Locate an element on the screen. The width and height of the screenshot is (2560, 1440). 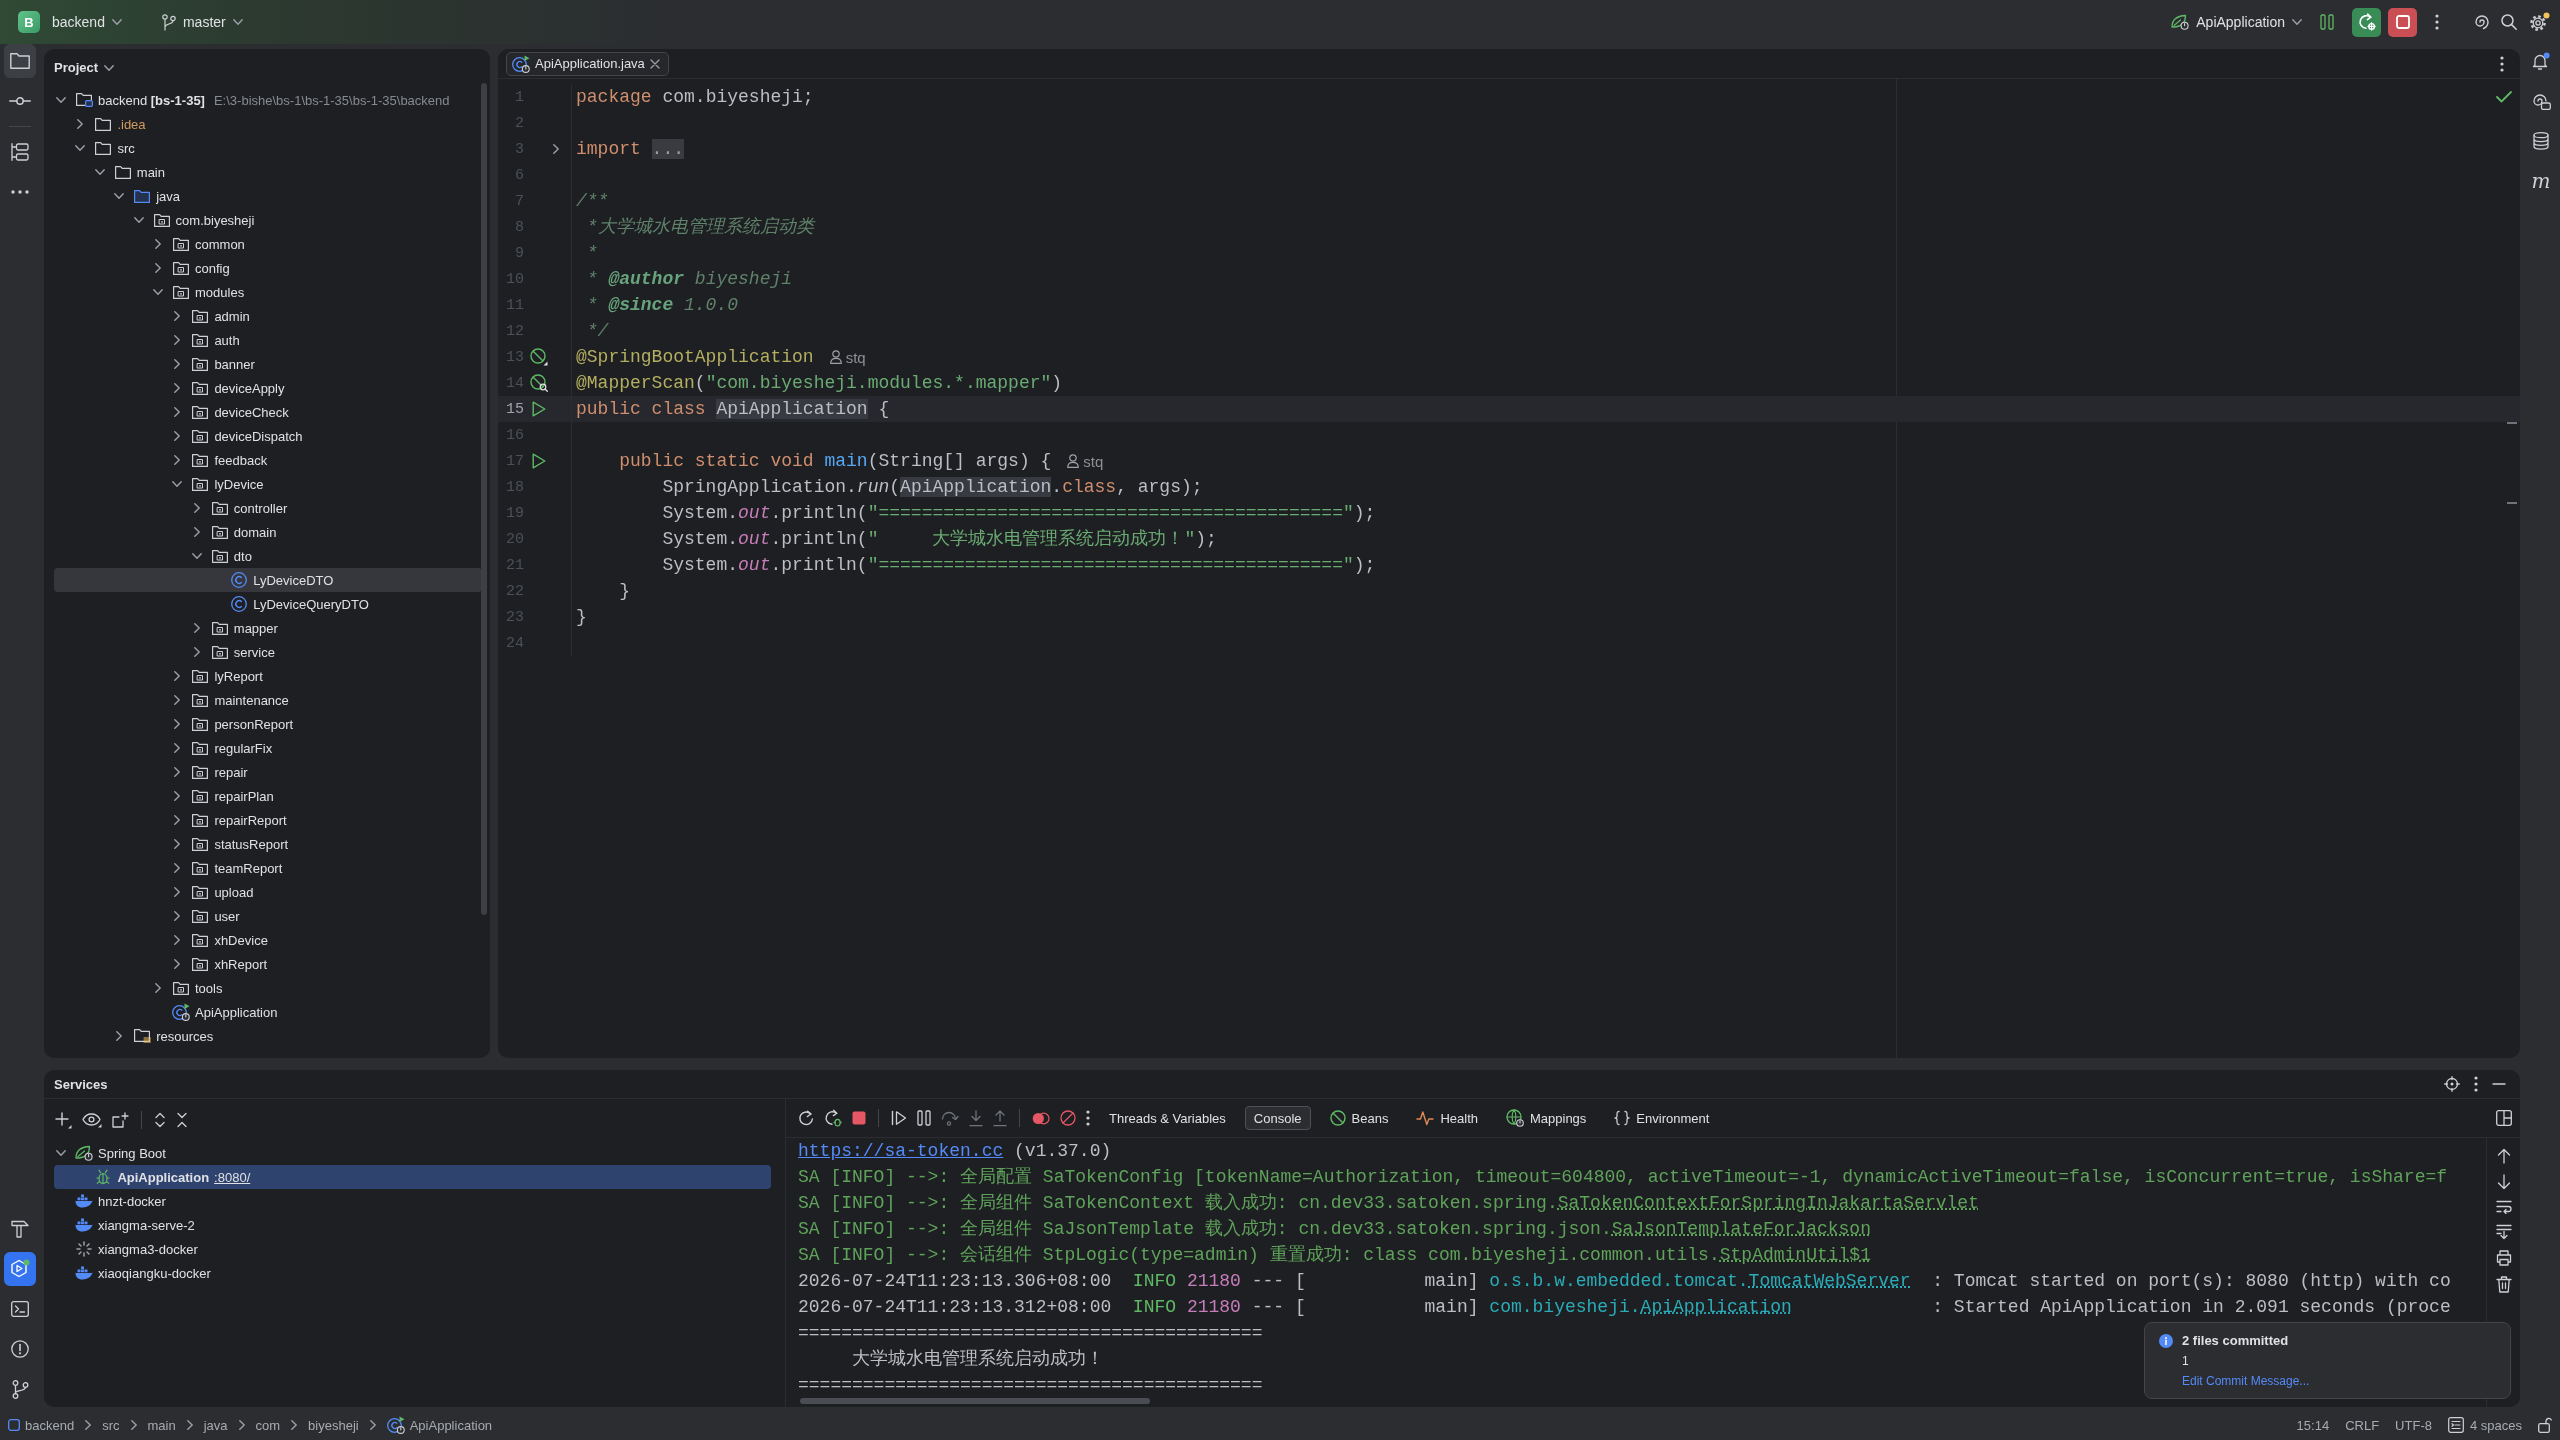
tree-item: regularFix is located at coordinates (268, 748).